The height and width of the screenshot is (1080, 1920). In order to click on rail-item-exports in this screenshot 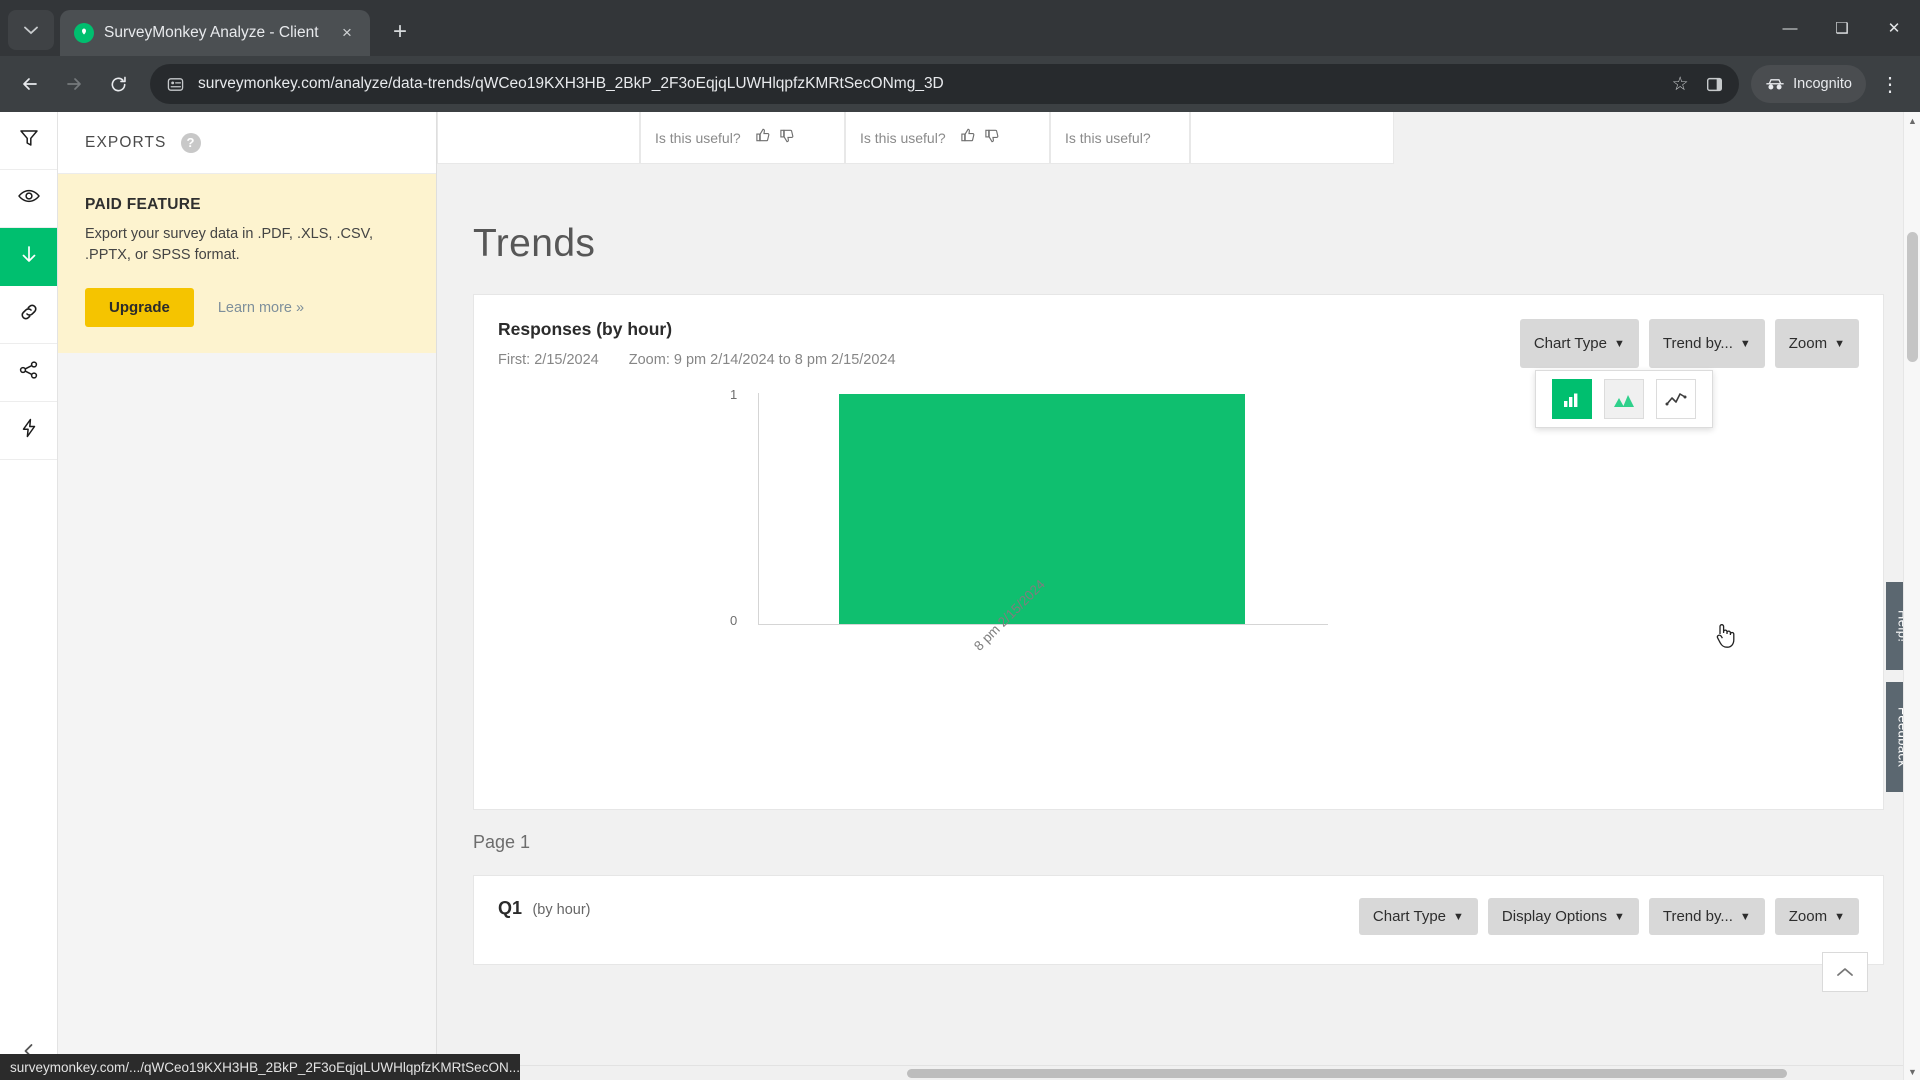, I will do `click(28, 257)`.